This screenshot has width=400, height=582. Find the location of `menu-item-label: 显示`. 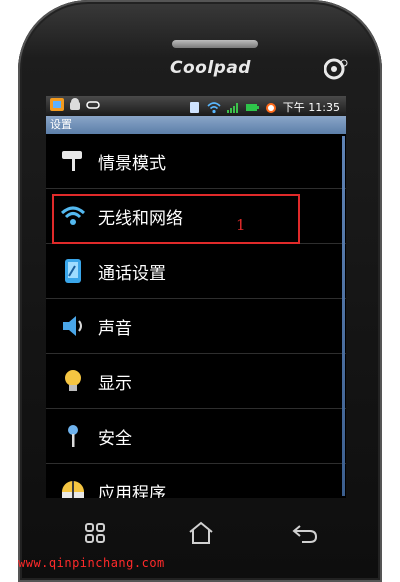

menu-item-label: 显示 is located at coordinates (115, 383).